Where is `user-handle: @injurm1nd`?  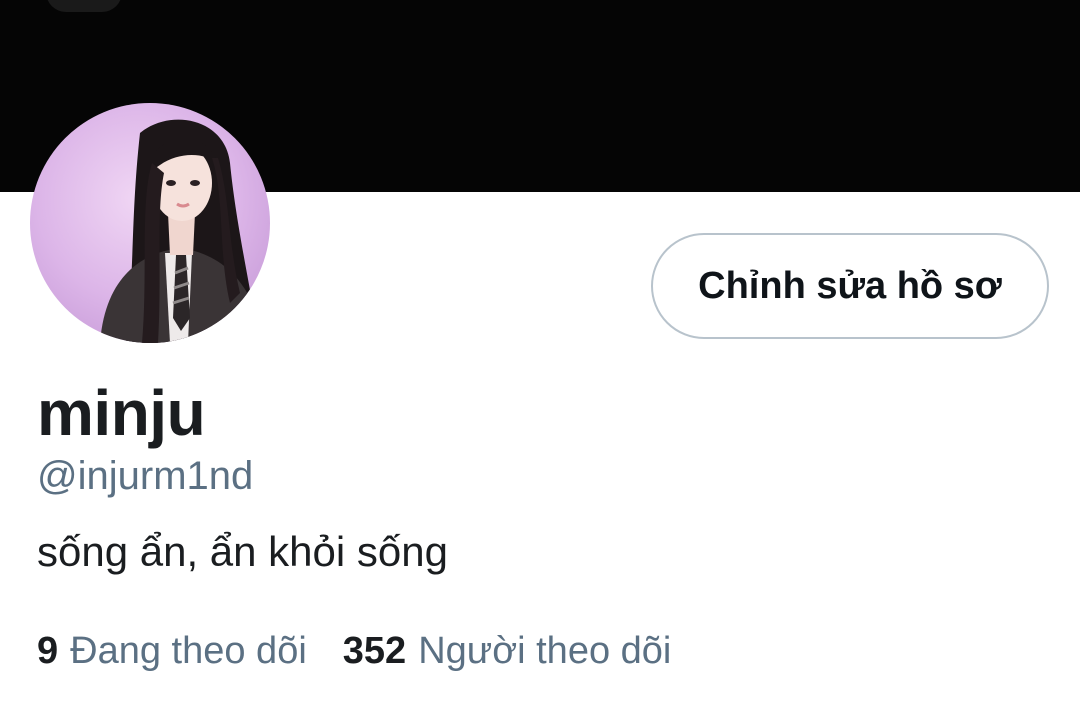 user-handle: @injurm1nd is located at coordinates (145, 476).